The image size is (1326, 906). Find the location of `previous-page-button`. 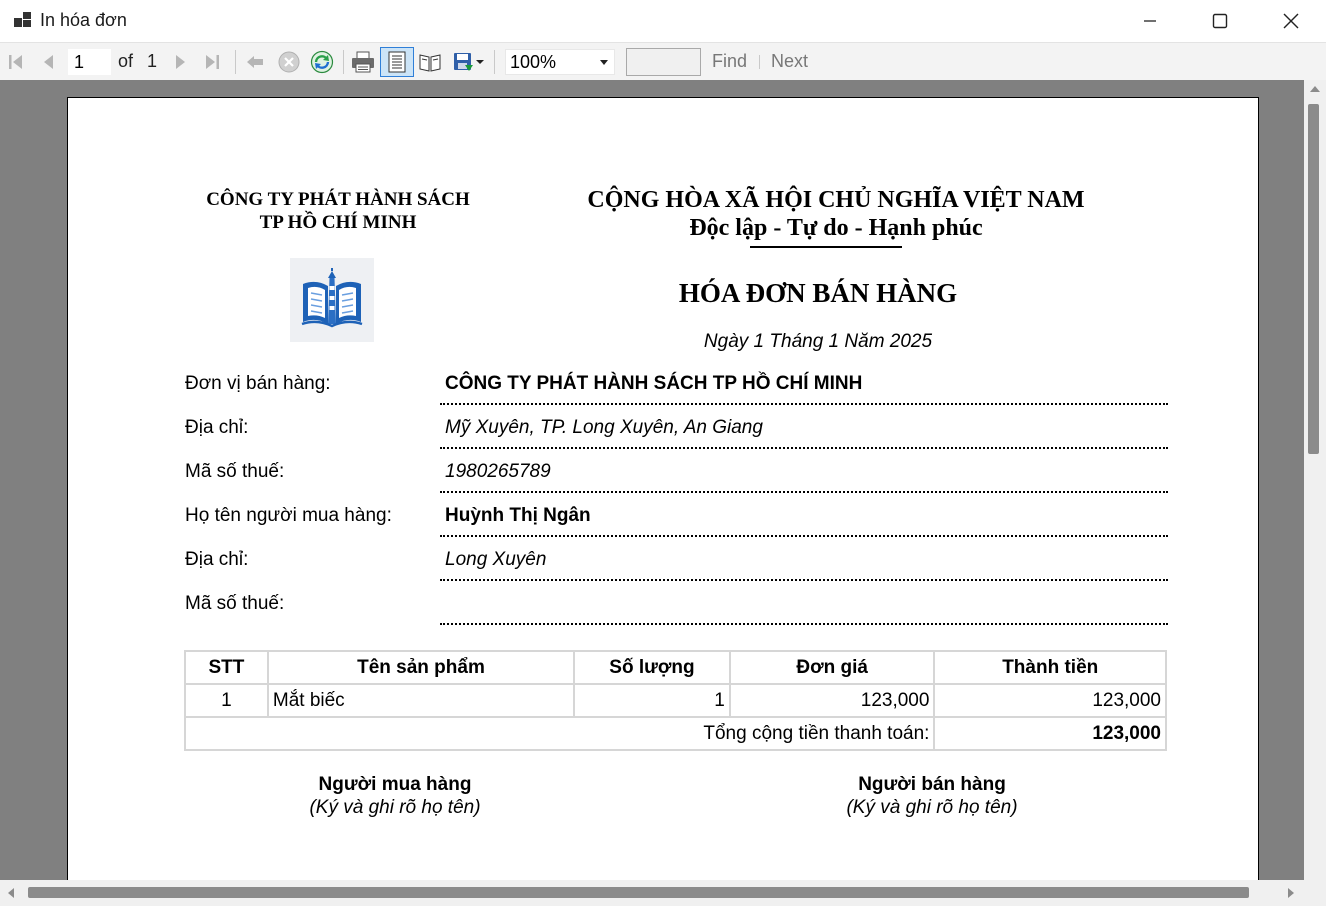

previous-page-button is located at coordinates (48, 62).